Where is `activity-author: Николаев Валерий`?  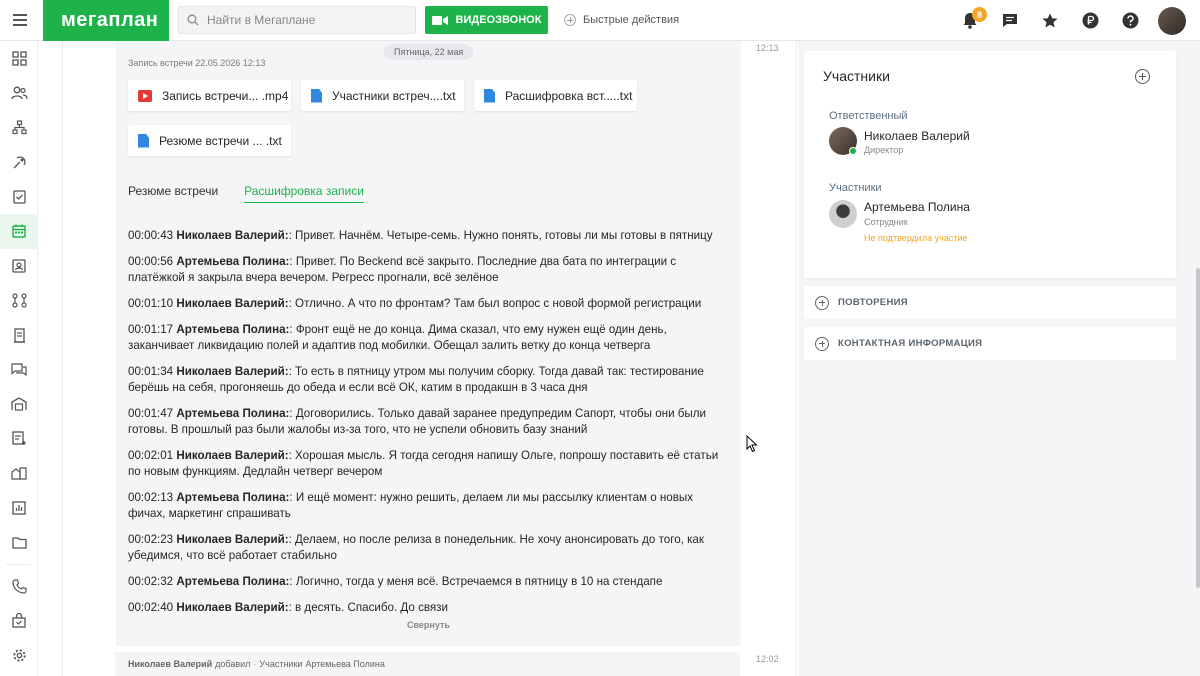
activity-author: Николаев Валерий is located at coordinates (170, 664).